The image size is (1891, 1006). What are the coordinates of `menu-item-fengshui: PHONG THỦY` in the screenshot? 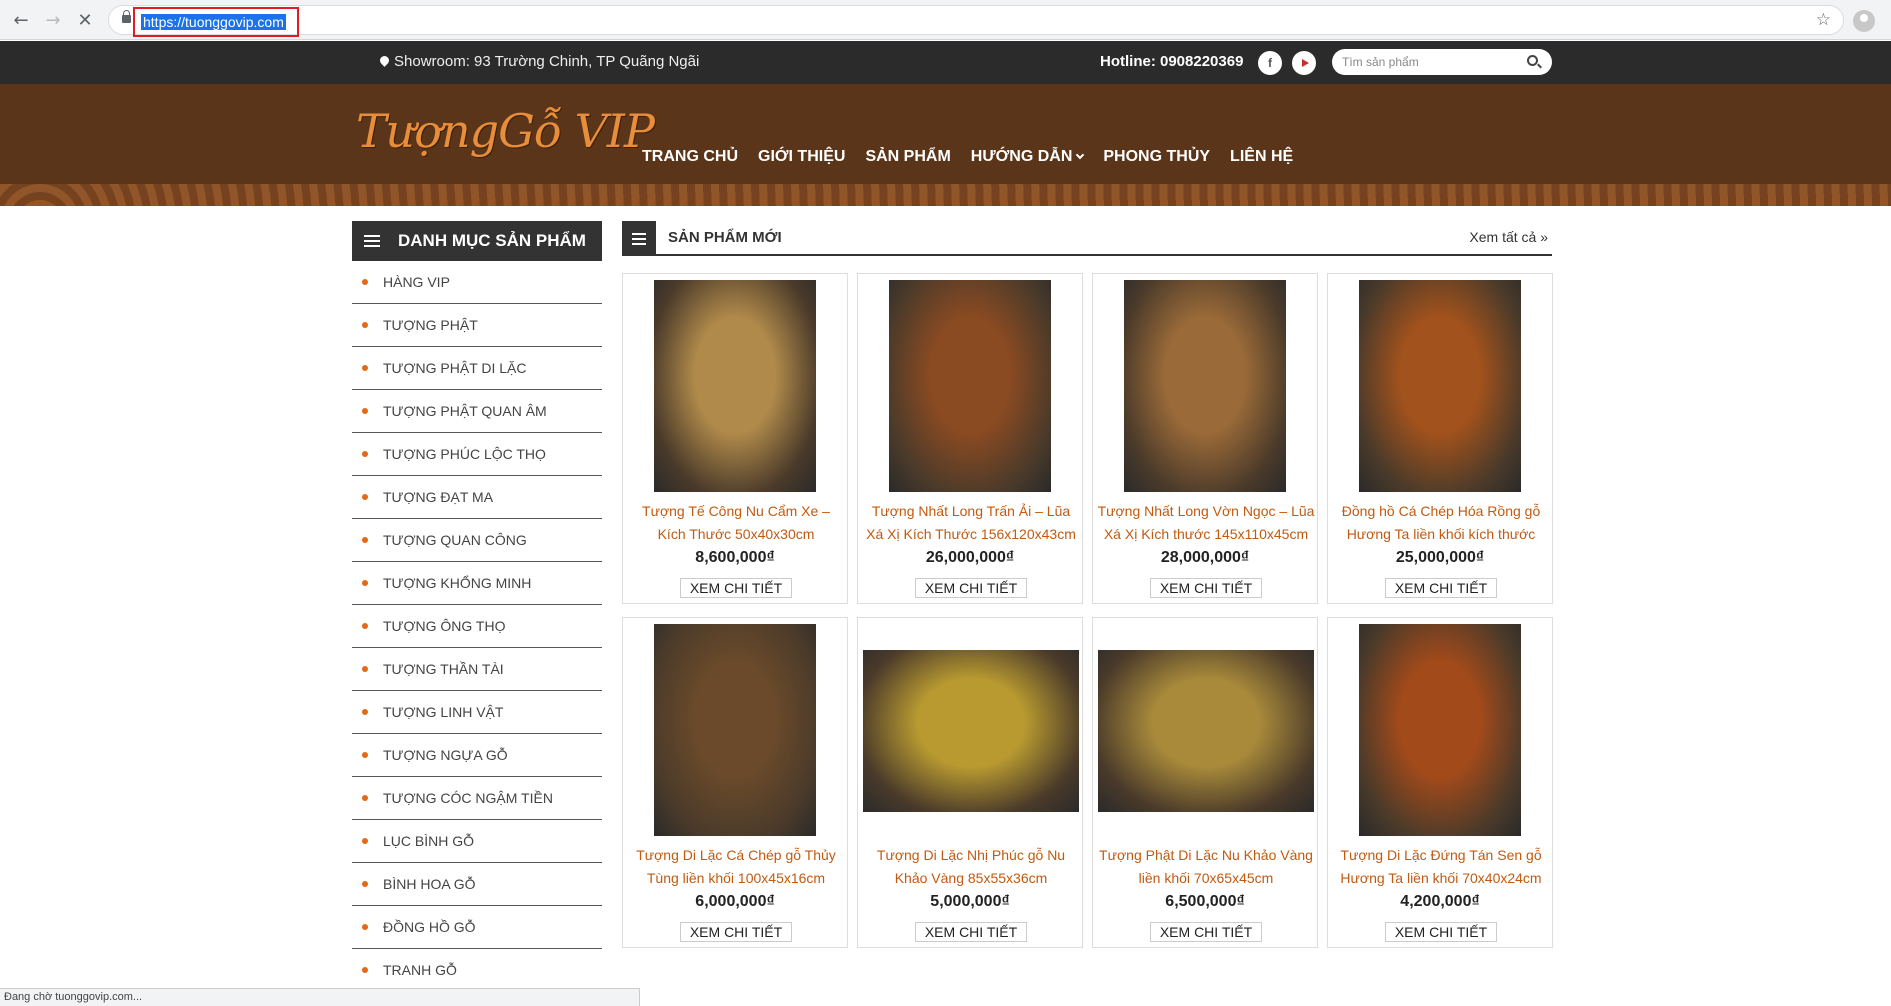 It's located at (1156, 157).